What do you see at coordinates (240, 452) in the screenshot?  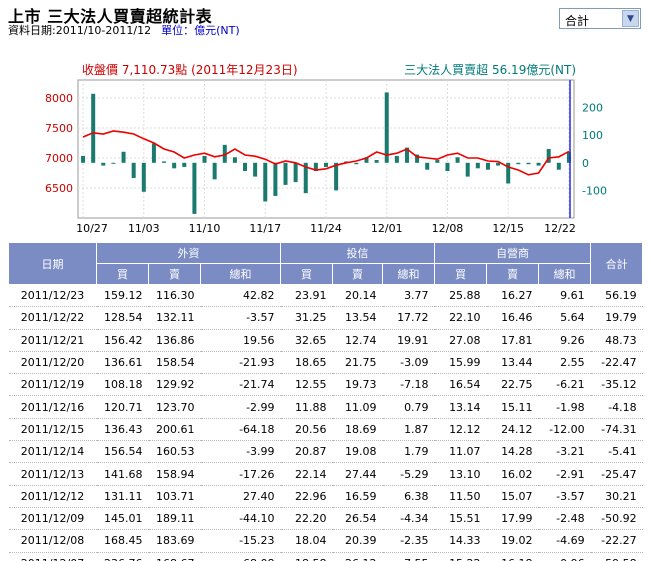 I see `row-value: -3.99` at bounding box center [240, 452].